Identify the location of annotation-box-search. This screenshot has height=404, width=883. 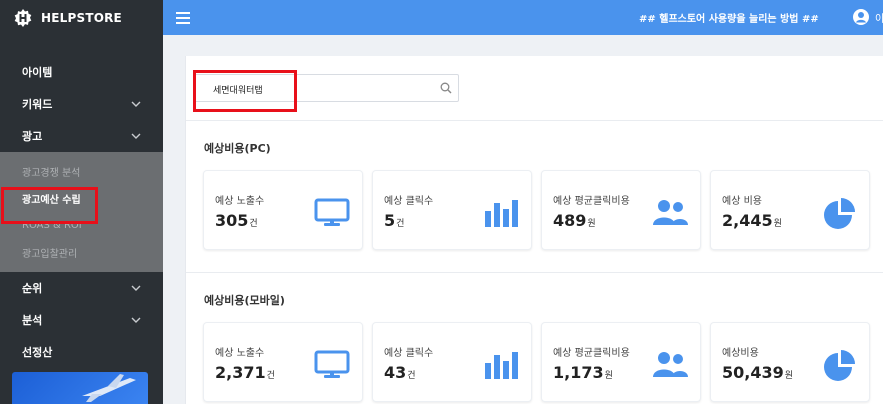
(245, 91).